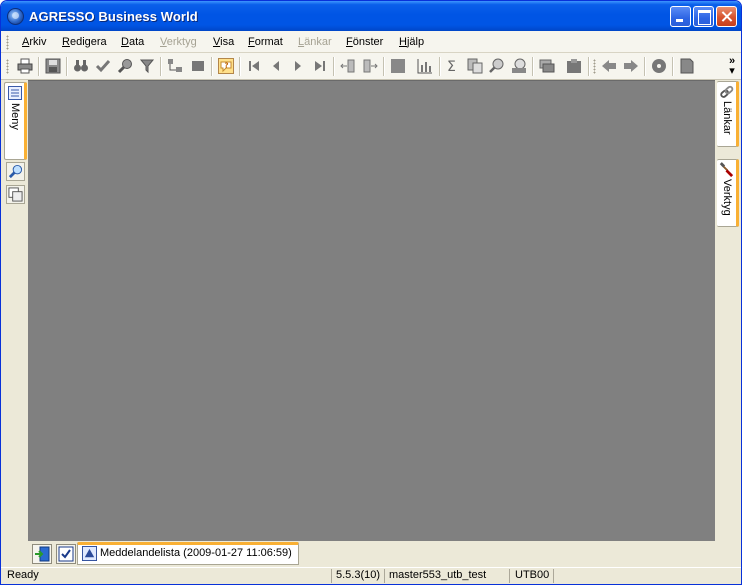 This screenshot has width=742, height=585. I want to click on collapse-icon, so click(370, 66).